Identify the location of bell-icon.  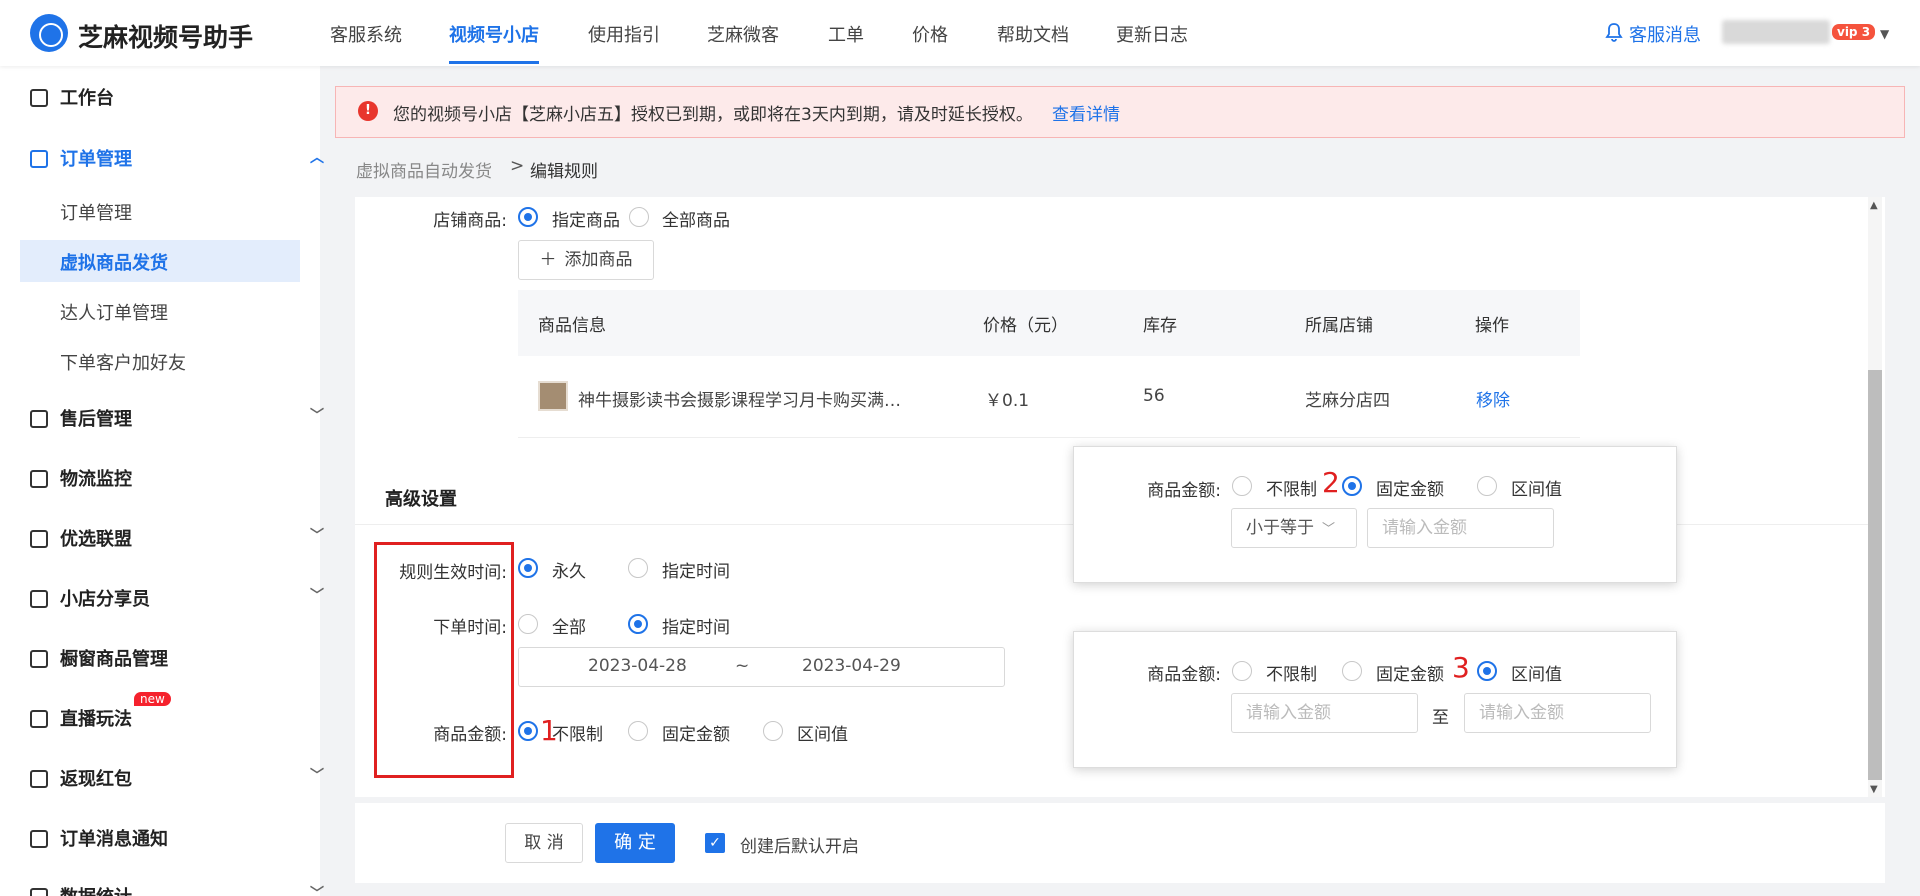
(1614, 32).